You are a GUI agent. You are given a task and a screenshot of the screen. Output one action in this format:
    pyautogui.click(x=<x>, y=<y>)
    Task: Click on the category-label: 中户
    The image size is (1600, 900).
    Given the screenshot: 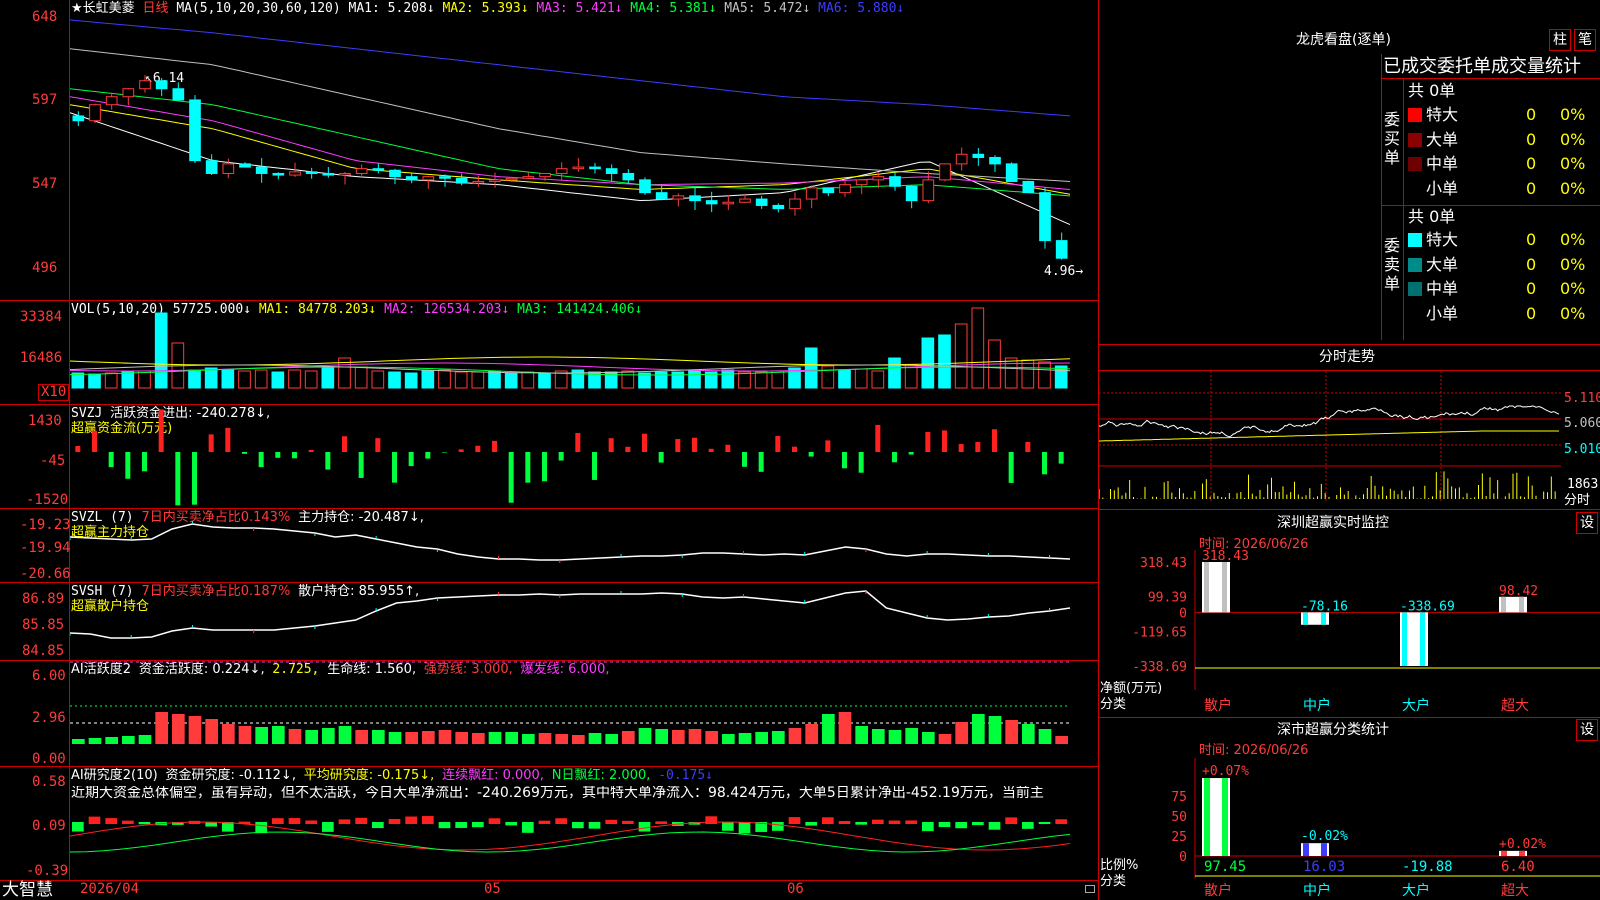 What is the action you would take?
    pyautogui.click(x=1317, y=705)
    